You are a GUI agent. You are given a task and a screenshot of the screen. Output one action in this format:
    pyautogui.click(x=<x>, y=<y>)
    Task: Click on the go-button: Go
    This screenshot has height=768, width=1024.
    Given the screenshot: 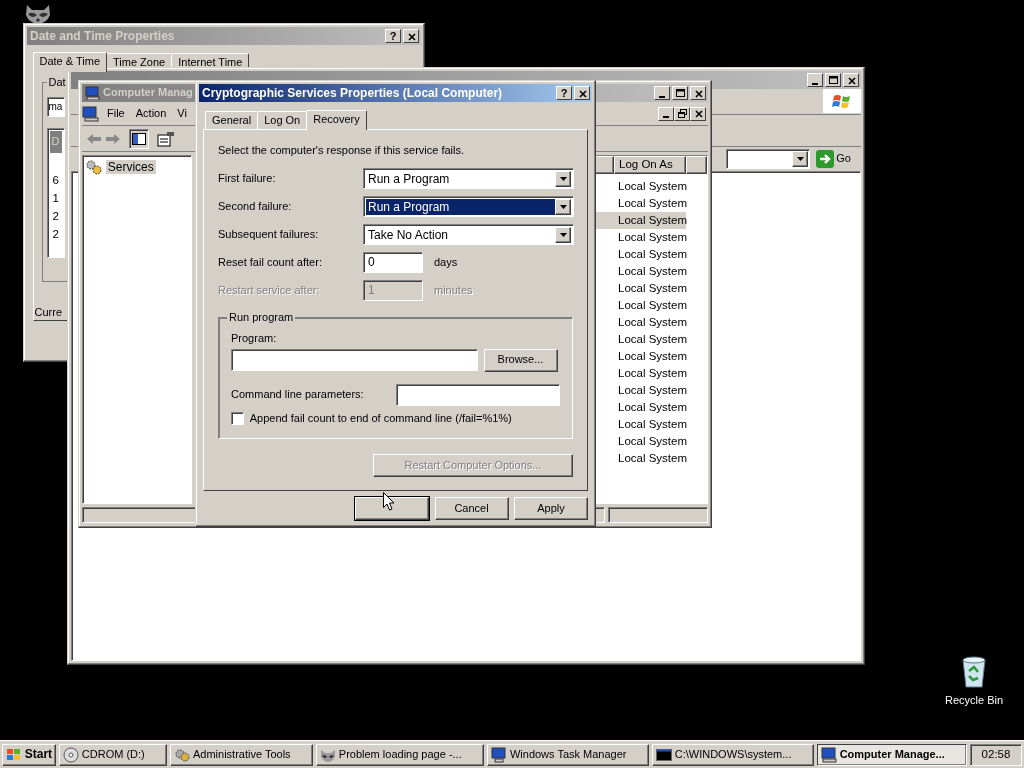 What is the action you would take?
    pyautogui.click(x=833, y=159)
    